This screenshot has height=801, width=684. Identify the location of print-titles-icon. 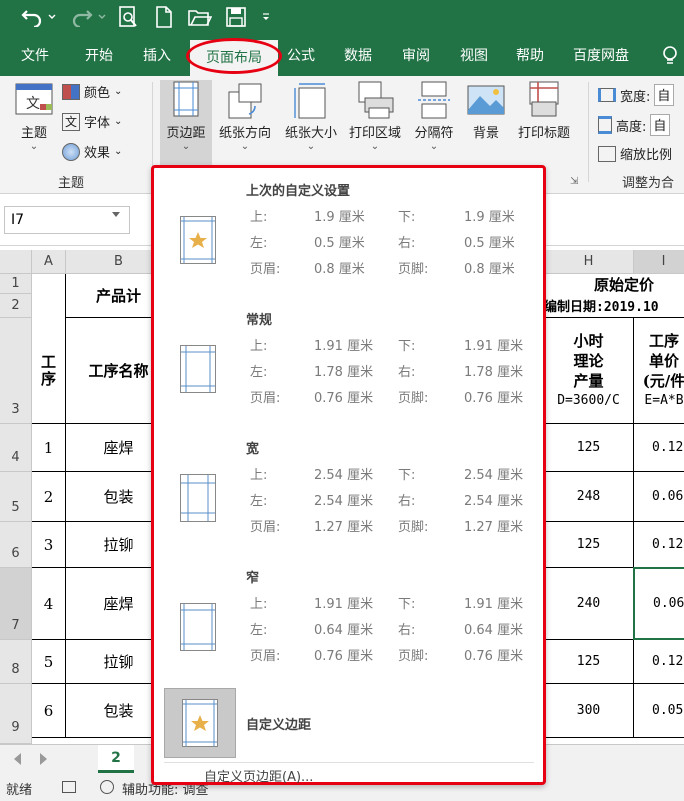
(544, 100).